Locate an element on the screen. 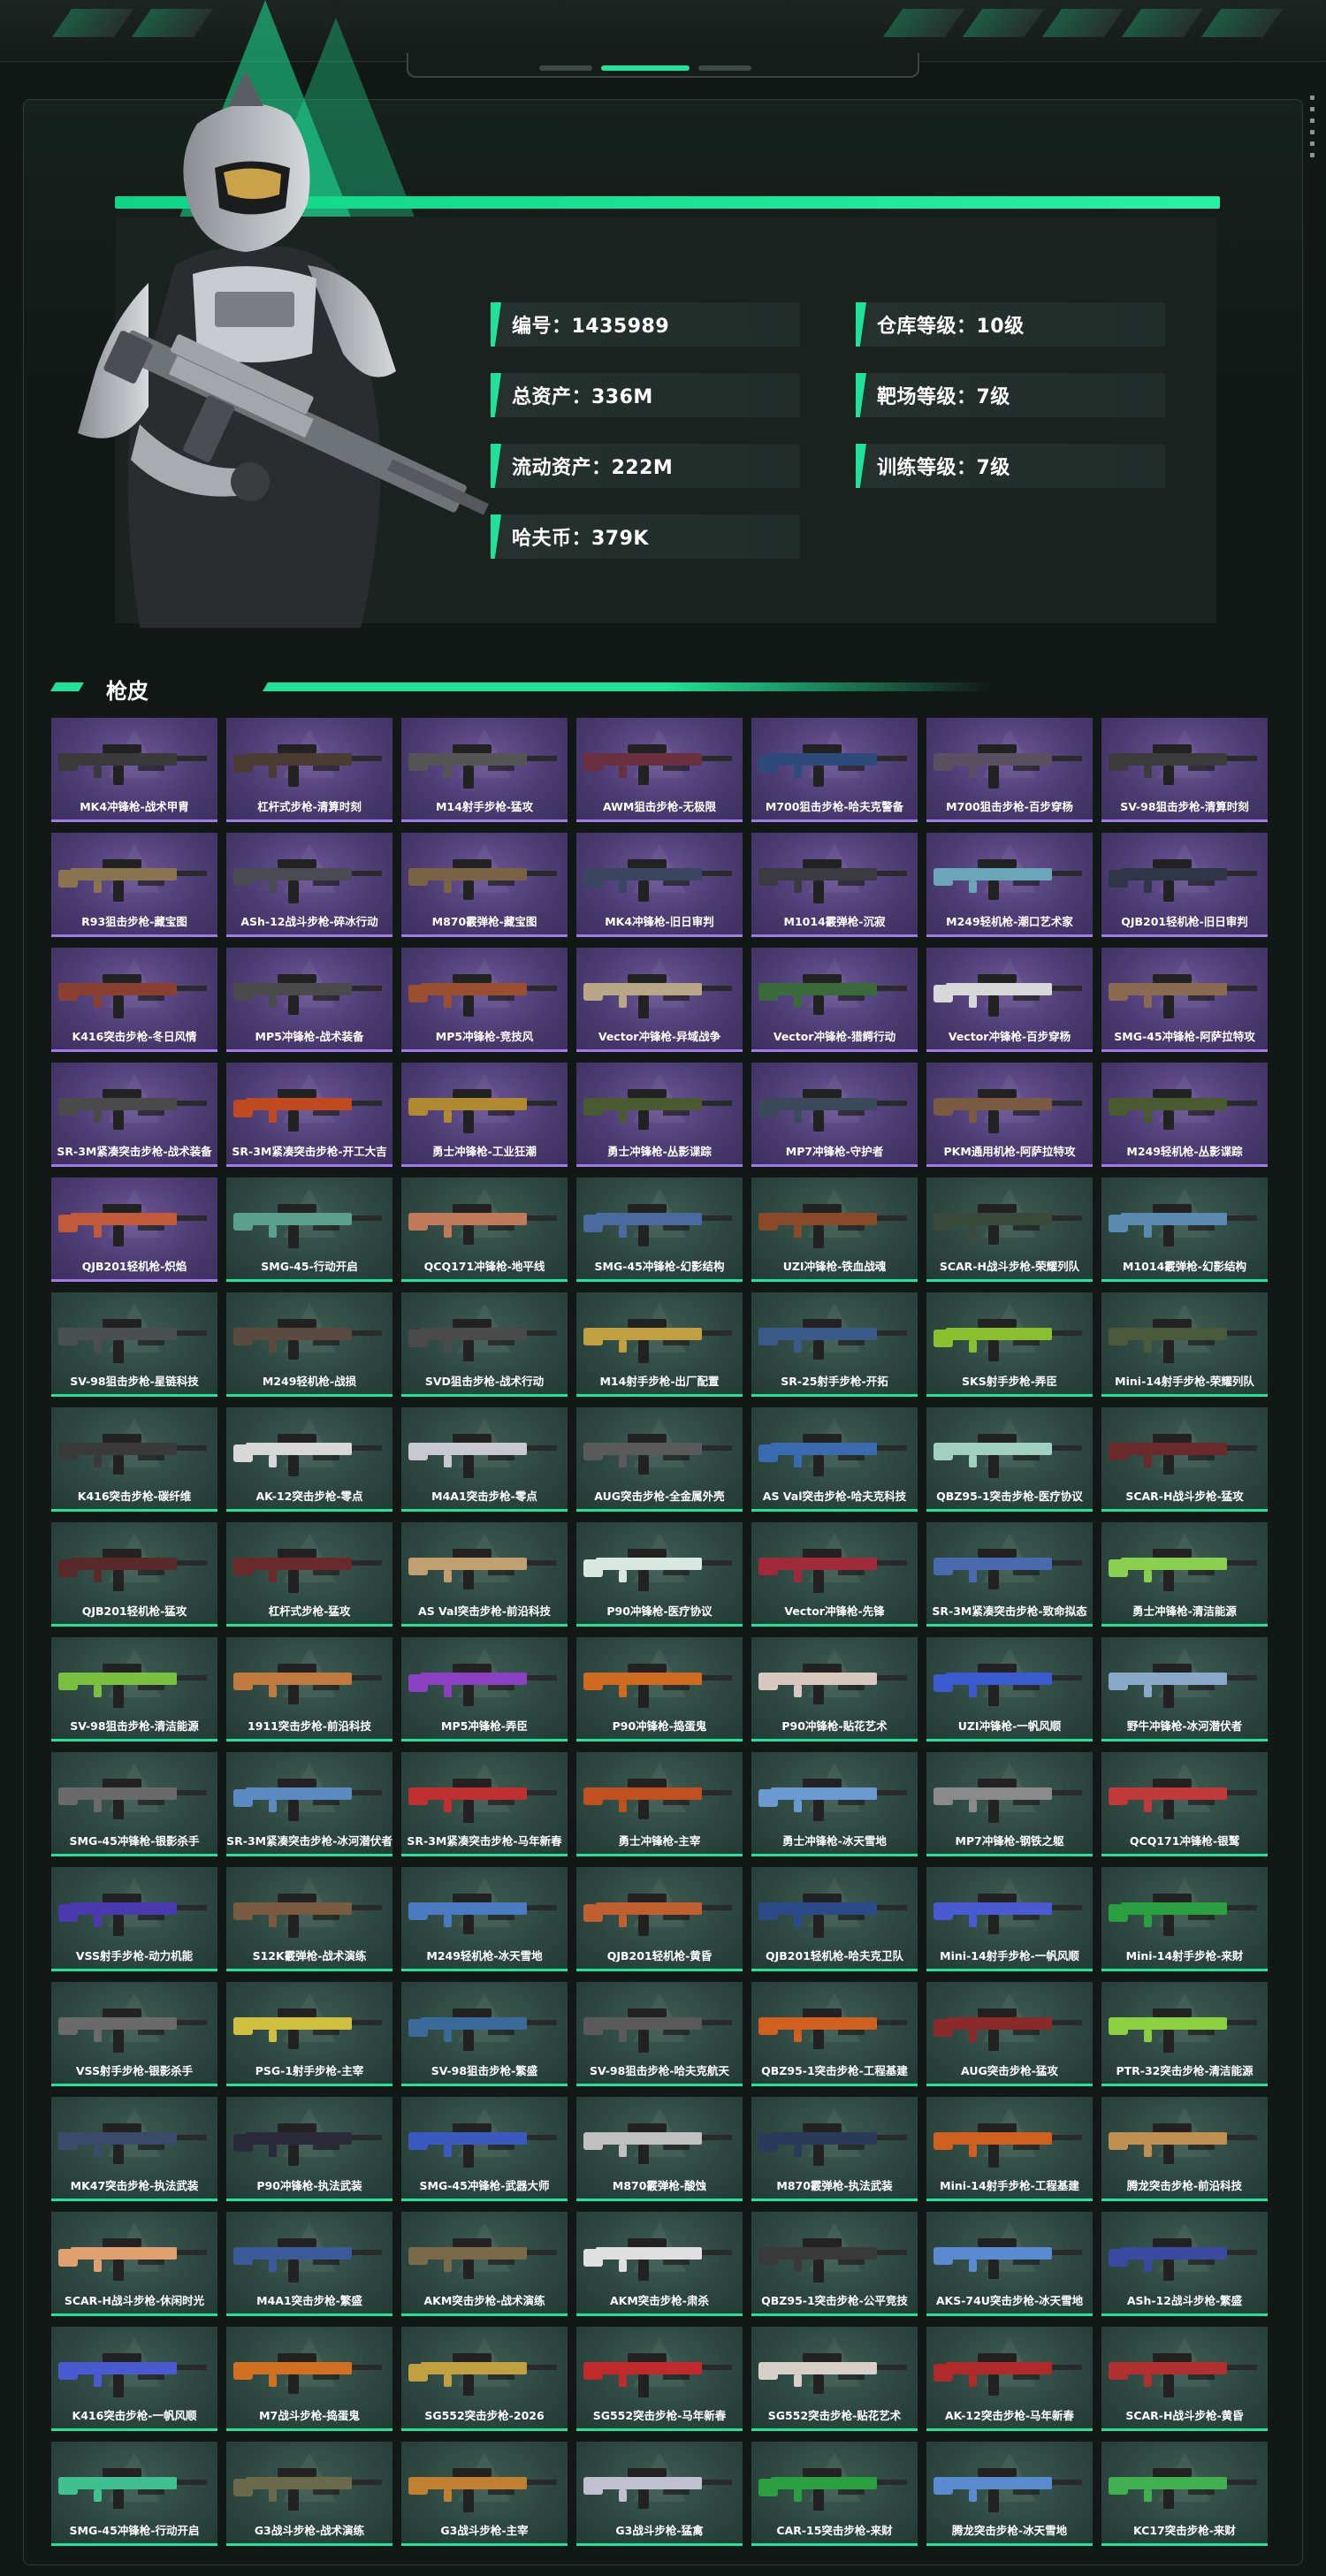 This screenshot has height=2576, width=1326. skin-card: MP7冲锋枪-守护者 is located at coordinates (834, 1115).